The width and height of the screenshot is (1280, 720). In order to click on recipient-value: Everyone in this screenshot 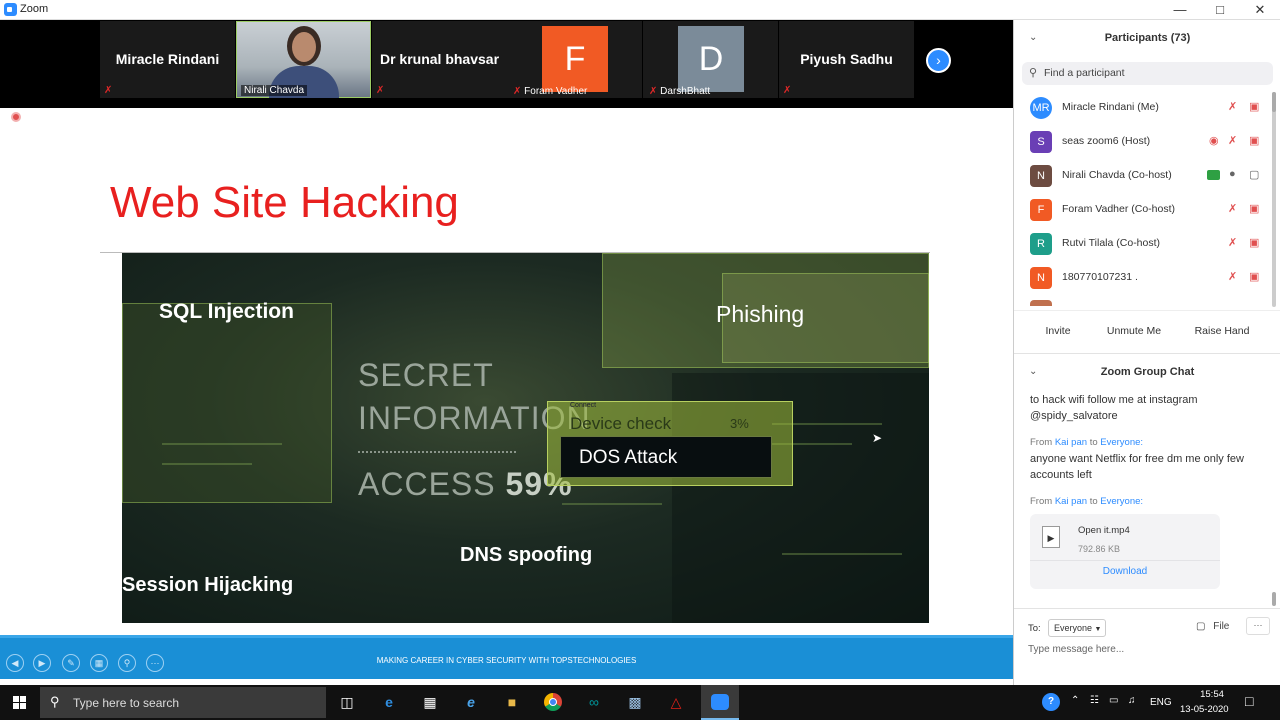, I will do `click(1073, 628)`.